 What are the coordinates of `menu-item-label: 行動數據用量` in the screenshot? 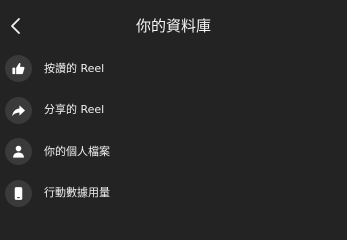 It's located at (77, 193).